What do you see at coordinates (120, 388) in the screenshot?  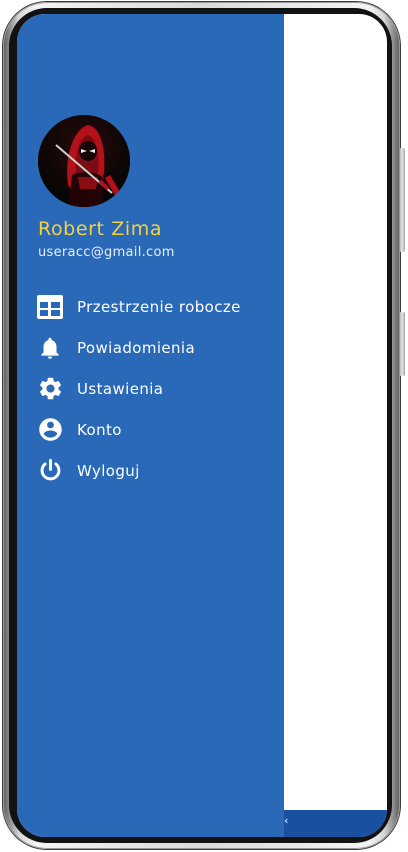 I see `menu-label-settings: Ustawienia` at bounding box center [120, 388].